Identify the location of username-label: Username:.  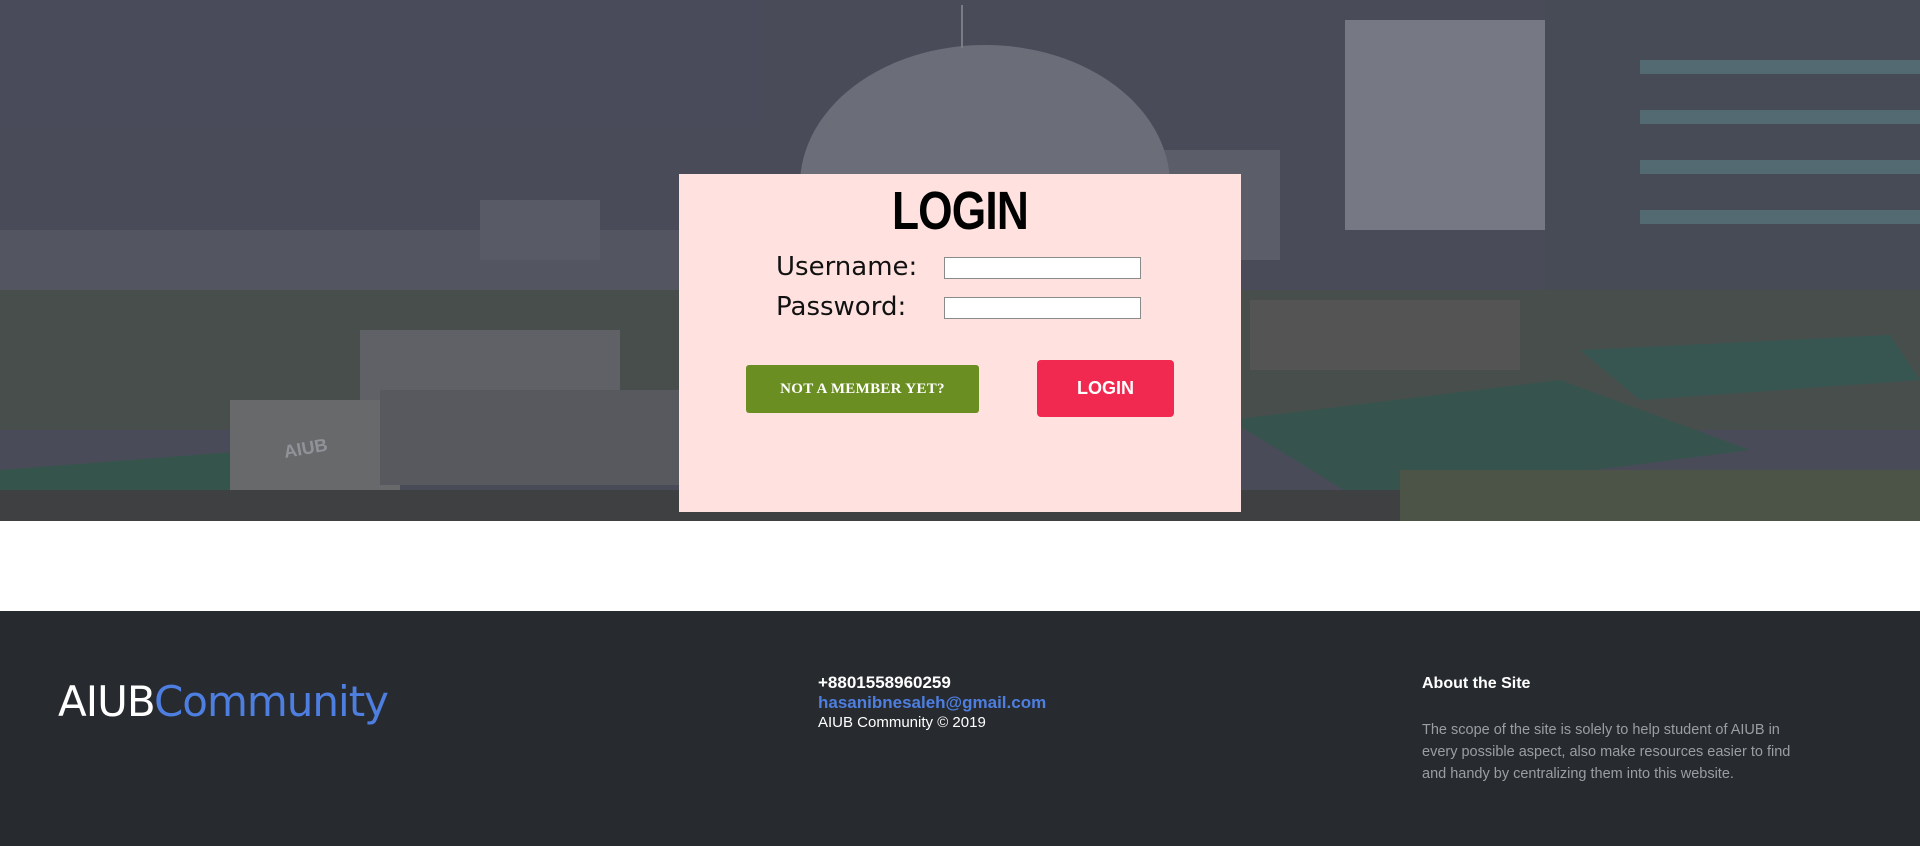
(847, 267).